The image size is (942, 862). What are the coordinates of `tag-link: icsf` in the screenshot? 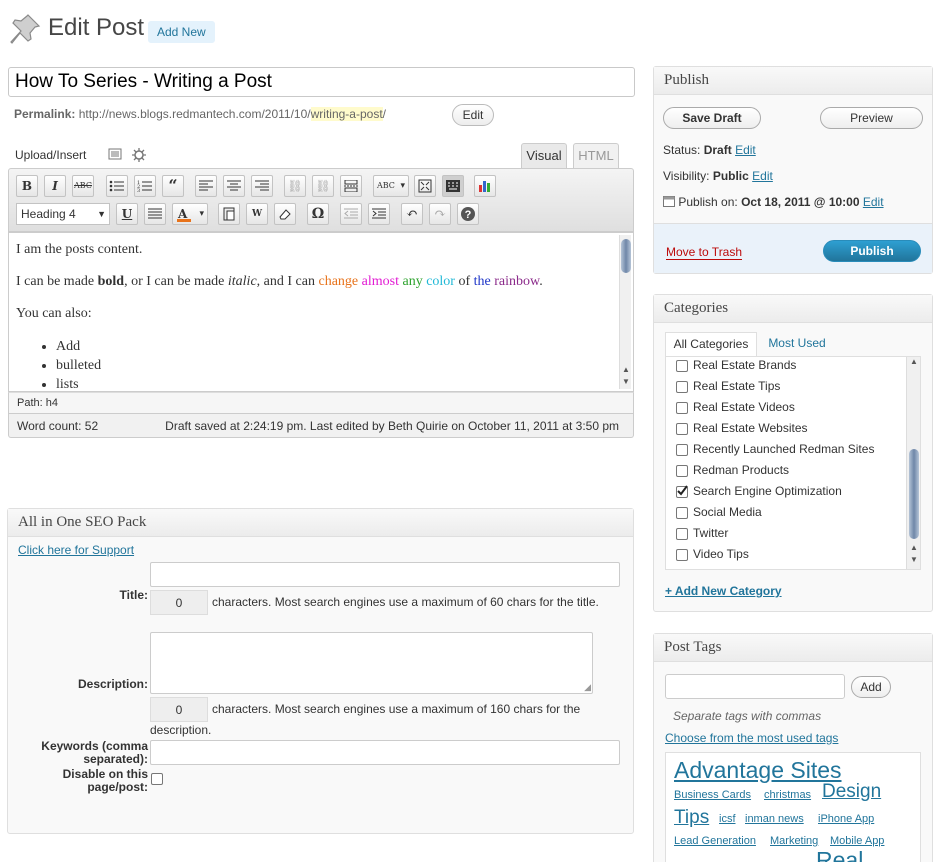 It's located at (727, 819).